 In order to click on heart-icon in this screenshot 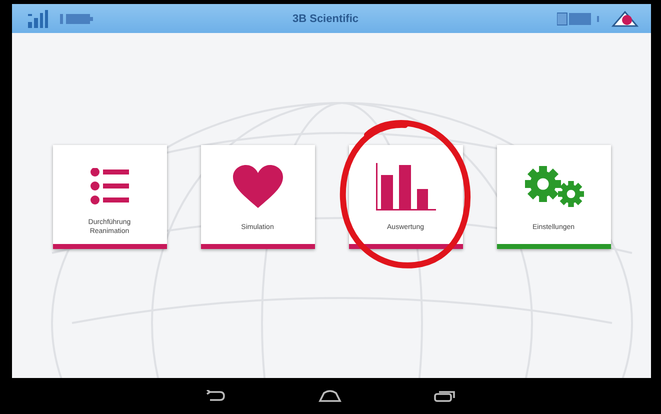, I will do `click(257, 186)`.